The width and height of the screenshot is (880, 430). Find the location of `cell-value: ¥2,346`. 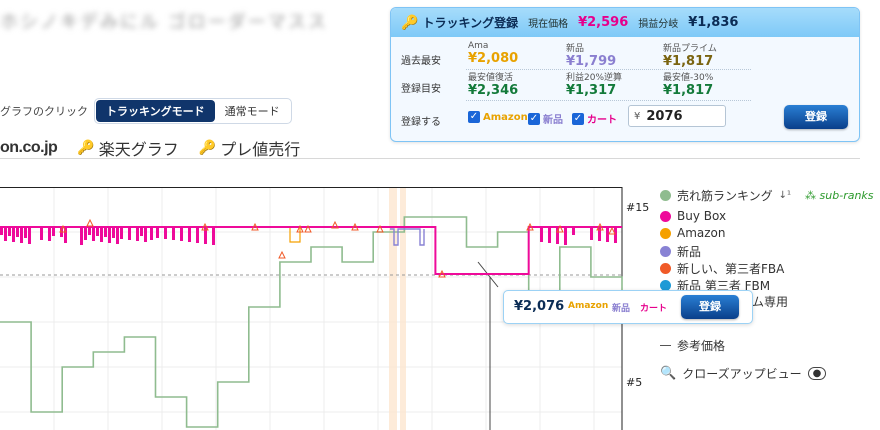

cell-value: ¥2,346 is located at coordinates (493, 90).